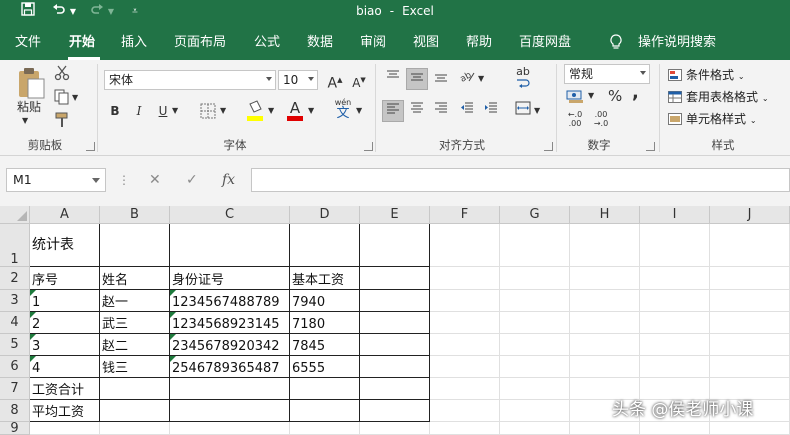 Image resolution: width=790 pixels, height=435 pixels. Describe the element at coordinates (298, 80) in the screenshot. I see `font-size-combo: 10` at that location.